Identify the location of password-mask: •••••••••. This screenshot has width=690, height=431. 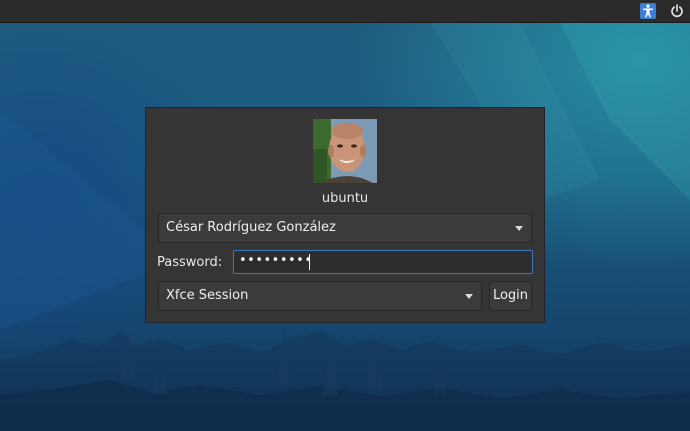
(276, 260).